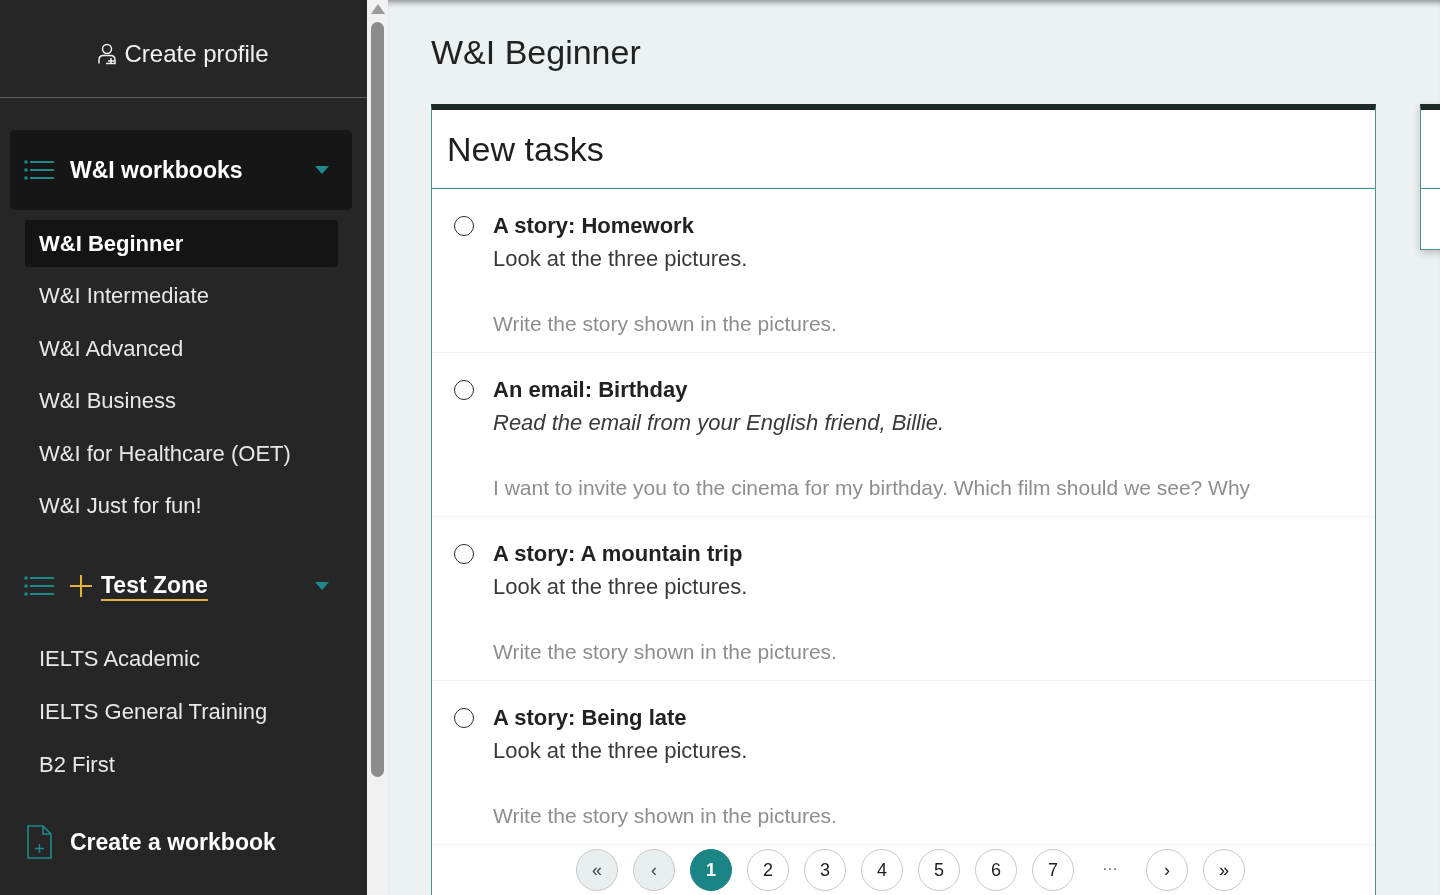 The width and height of the screenshot is (1440, 895). What do you see at coordinates (872, 390) in the screenshot?
I see `task-title: An email: Birthday` at bounding box center [872, 390].